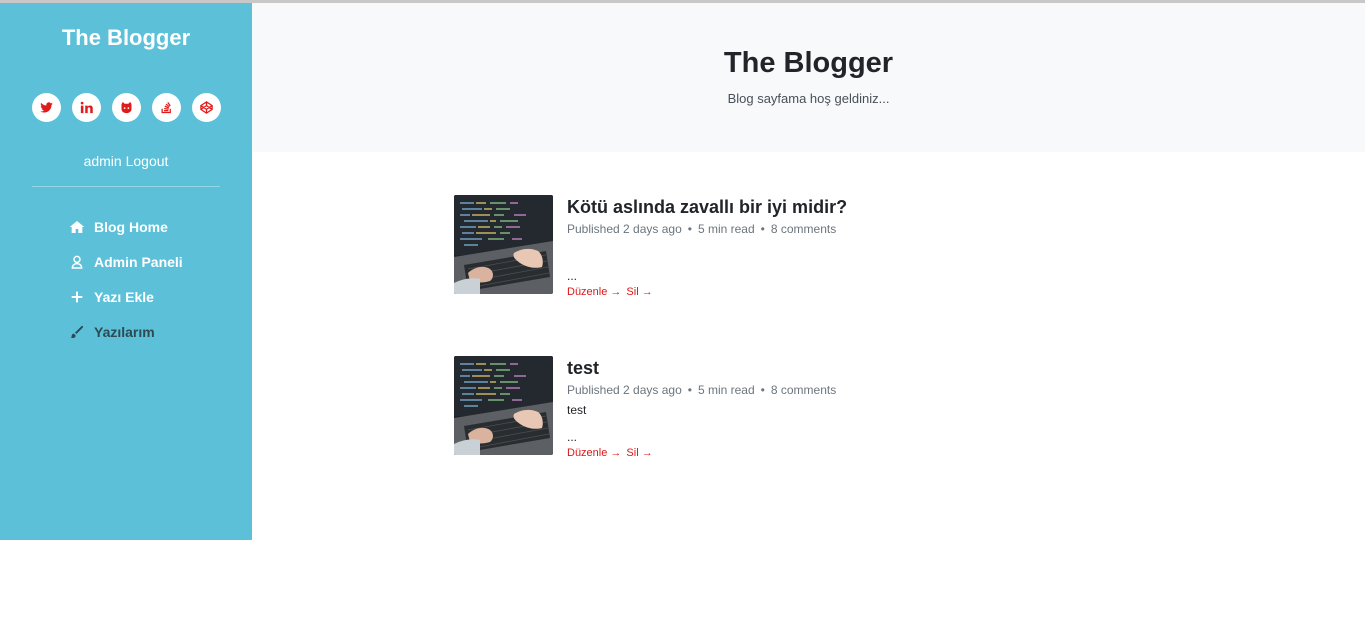  I want to click on social-links, so click(126, 107).